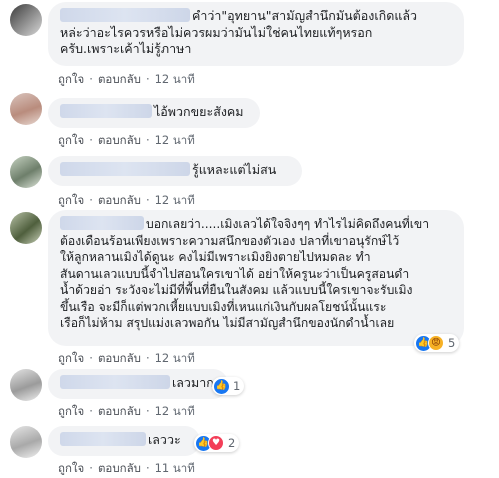  I want to click on comment-bubble: ไอ้พวกขยะสังคม, so click(154, 113).